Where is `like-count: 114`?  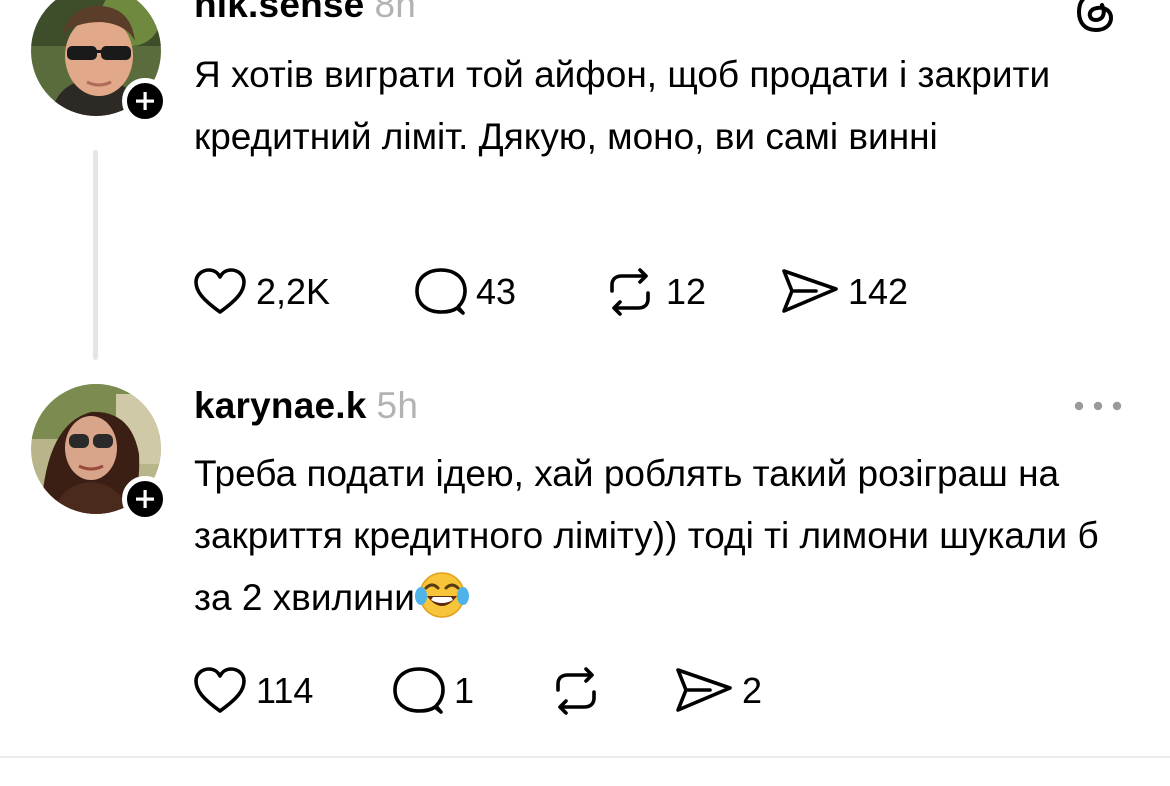 like-count: 114 is located at coordinates (285, 690).